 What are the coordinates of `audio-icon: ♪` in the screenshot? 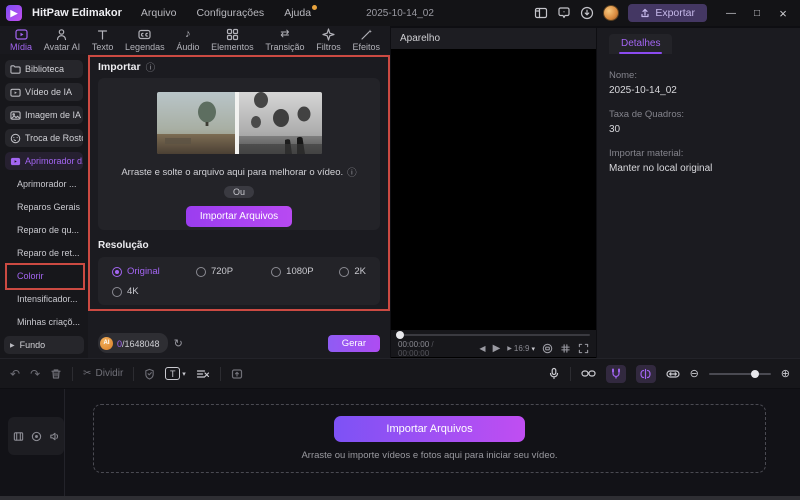 It's located at (188, 34).